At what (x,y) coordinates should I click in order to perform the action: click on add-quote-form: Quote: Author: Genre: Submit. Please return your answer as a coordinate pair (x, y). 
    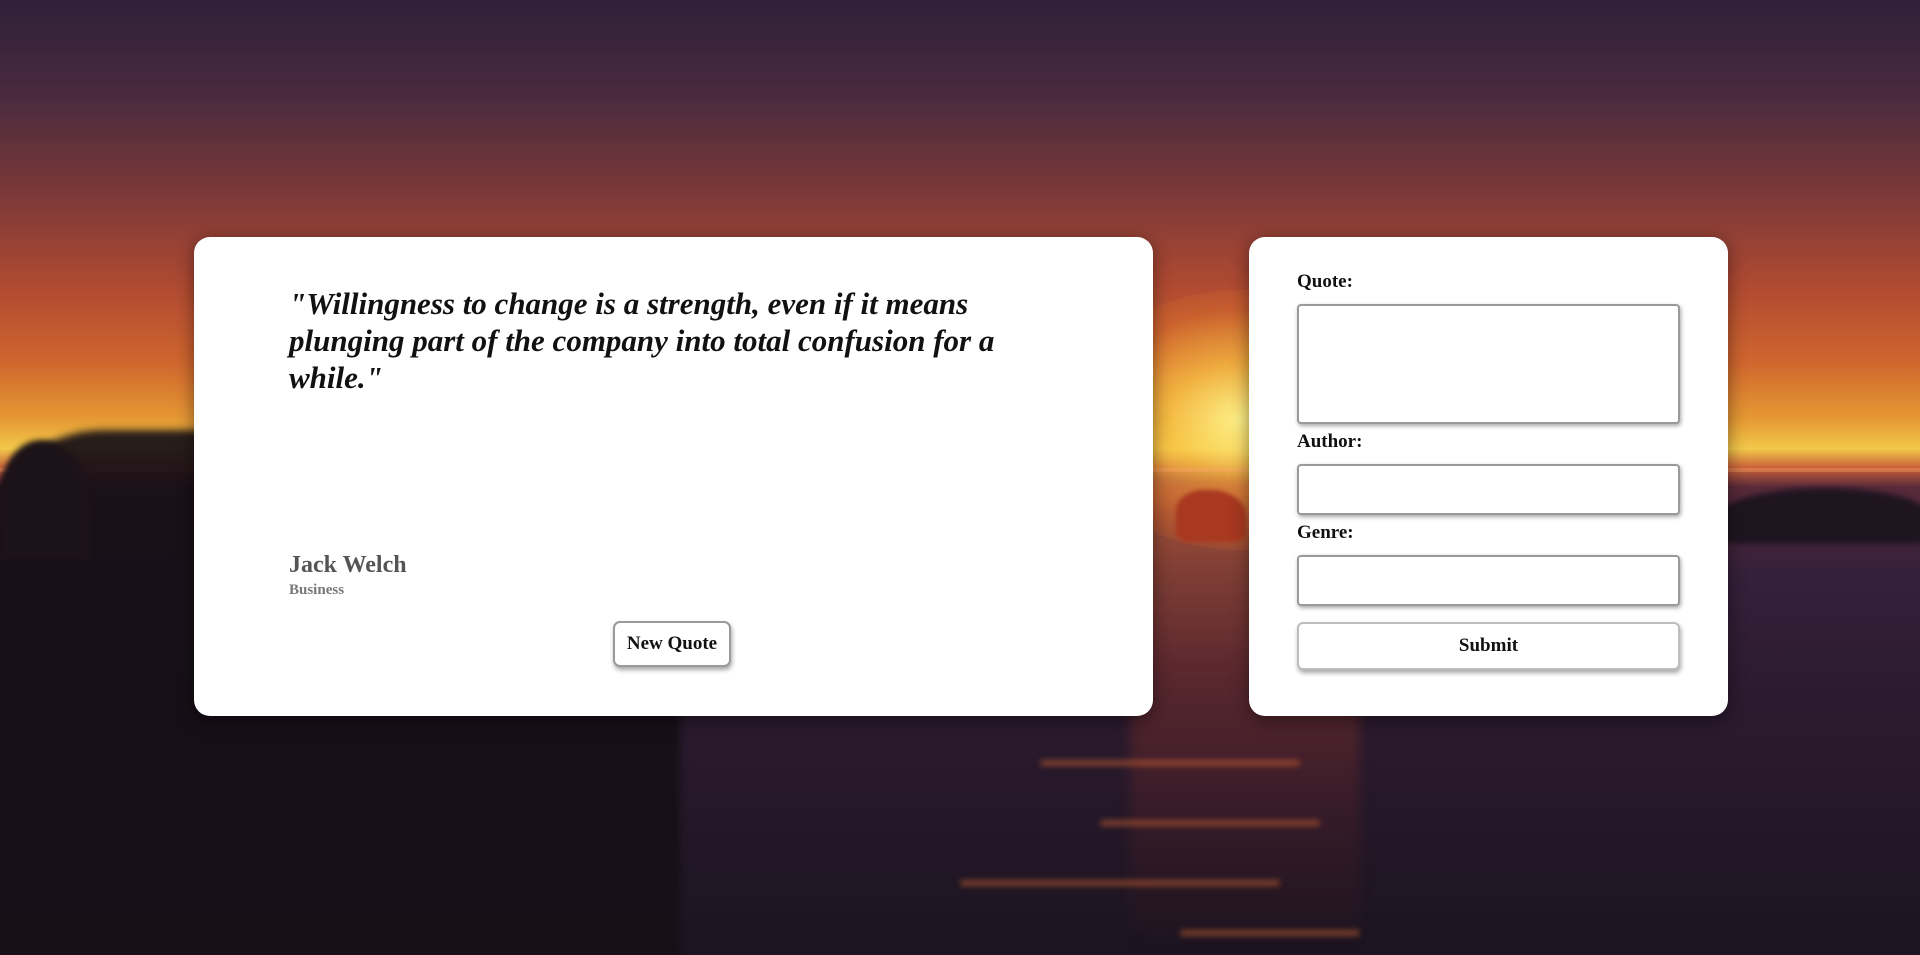
    Looking at the image, I should click on (1488, 476).